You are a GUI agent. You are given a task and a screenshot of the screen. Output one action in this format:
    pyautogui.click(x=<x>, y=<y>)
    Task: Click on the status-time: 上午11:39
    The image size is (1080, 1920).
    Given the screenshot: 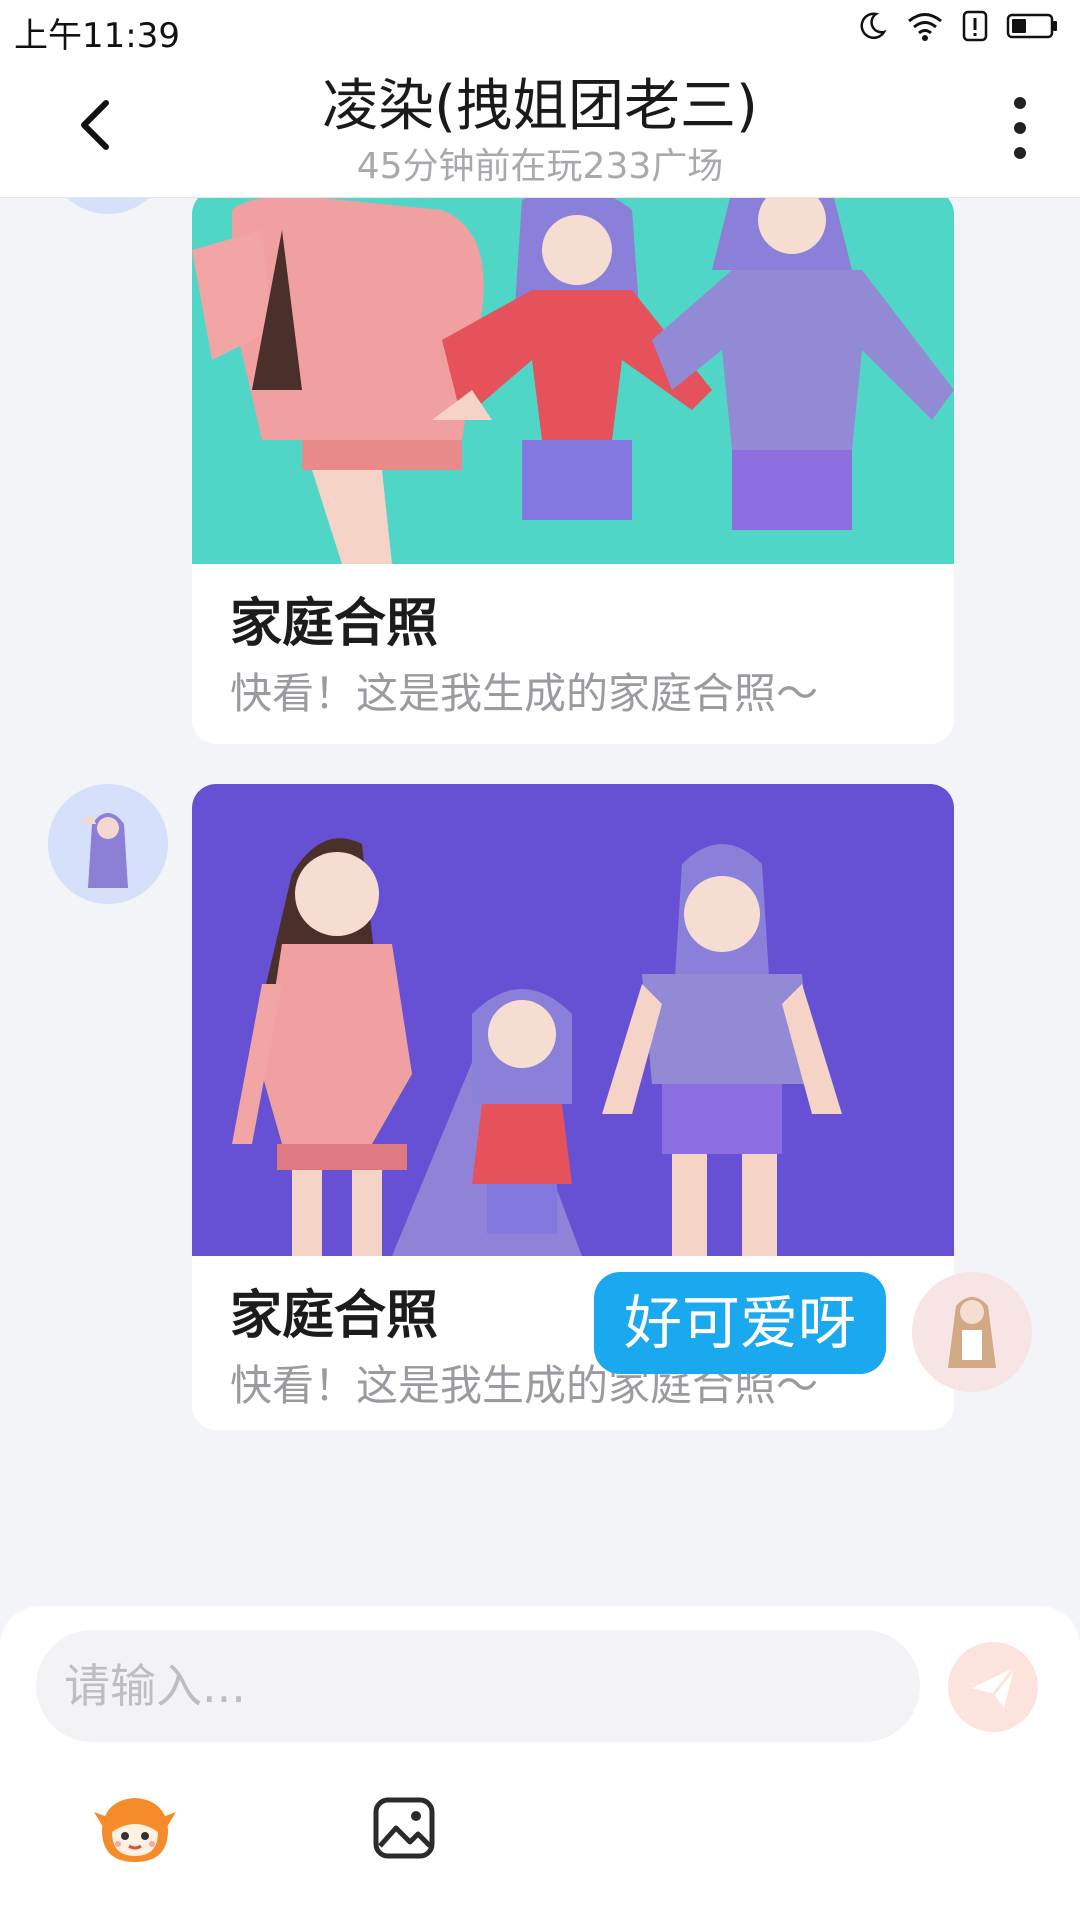 What is the action you would take?
    pyautogui.click(x=97, y=36)
    